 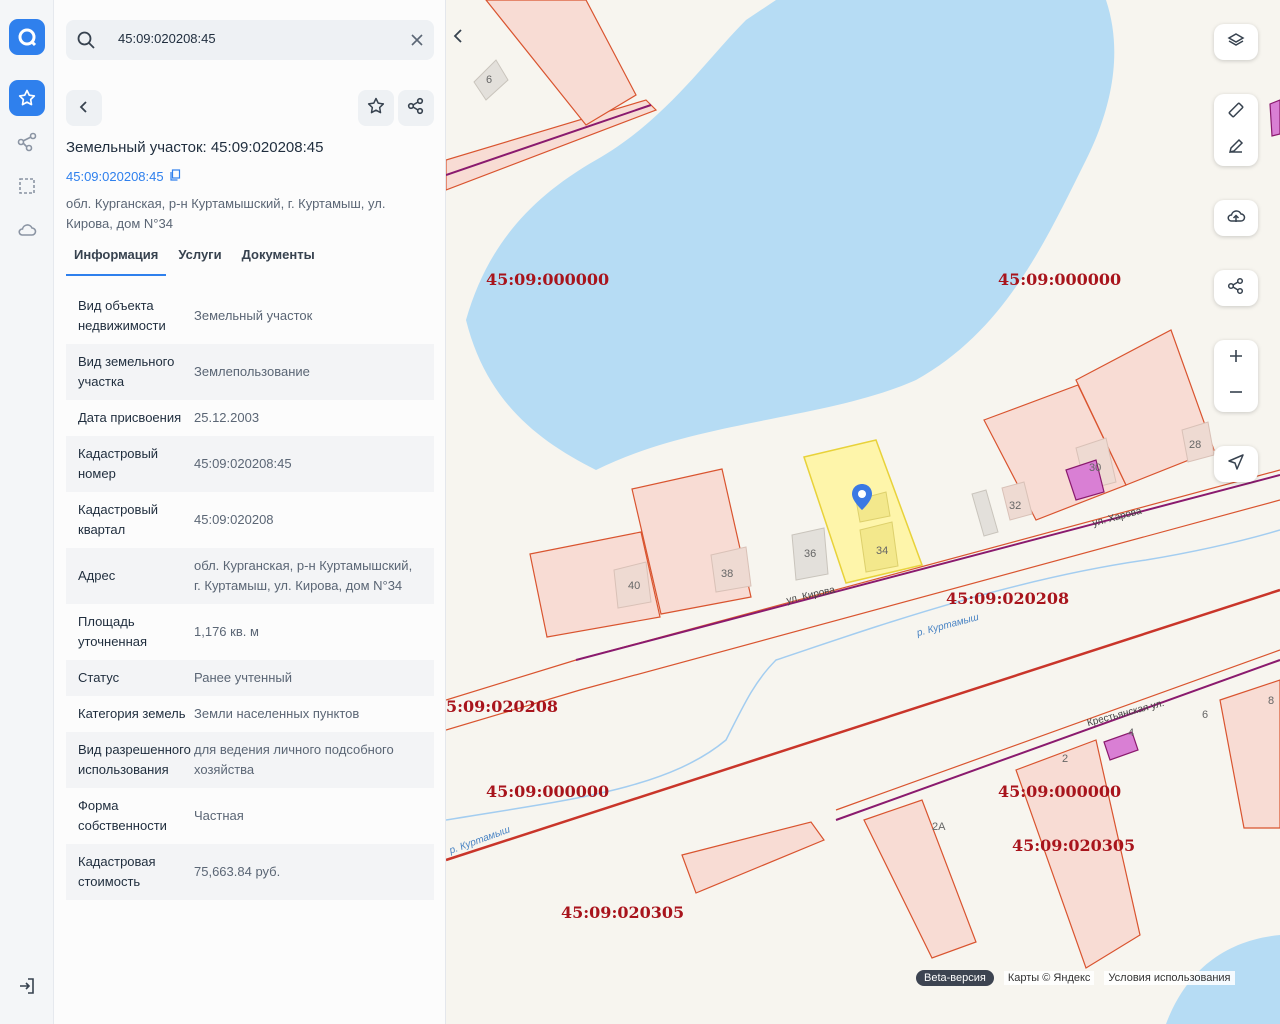 I want to click on tab-services: Услуги, so click(x=199, y=261).